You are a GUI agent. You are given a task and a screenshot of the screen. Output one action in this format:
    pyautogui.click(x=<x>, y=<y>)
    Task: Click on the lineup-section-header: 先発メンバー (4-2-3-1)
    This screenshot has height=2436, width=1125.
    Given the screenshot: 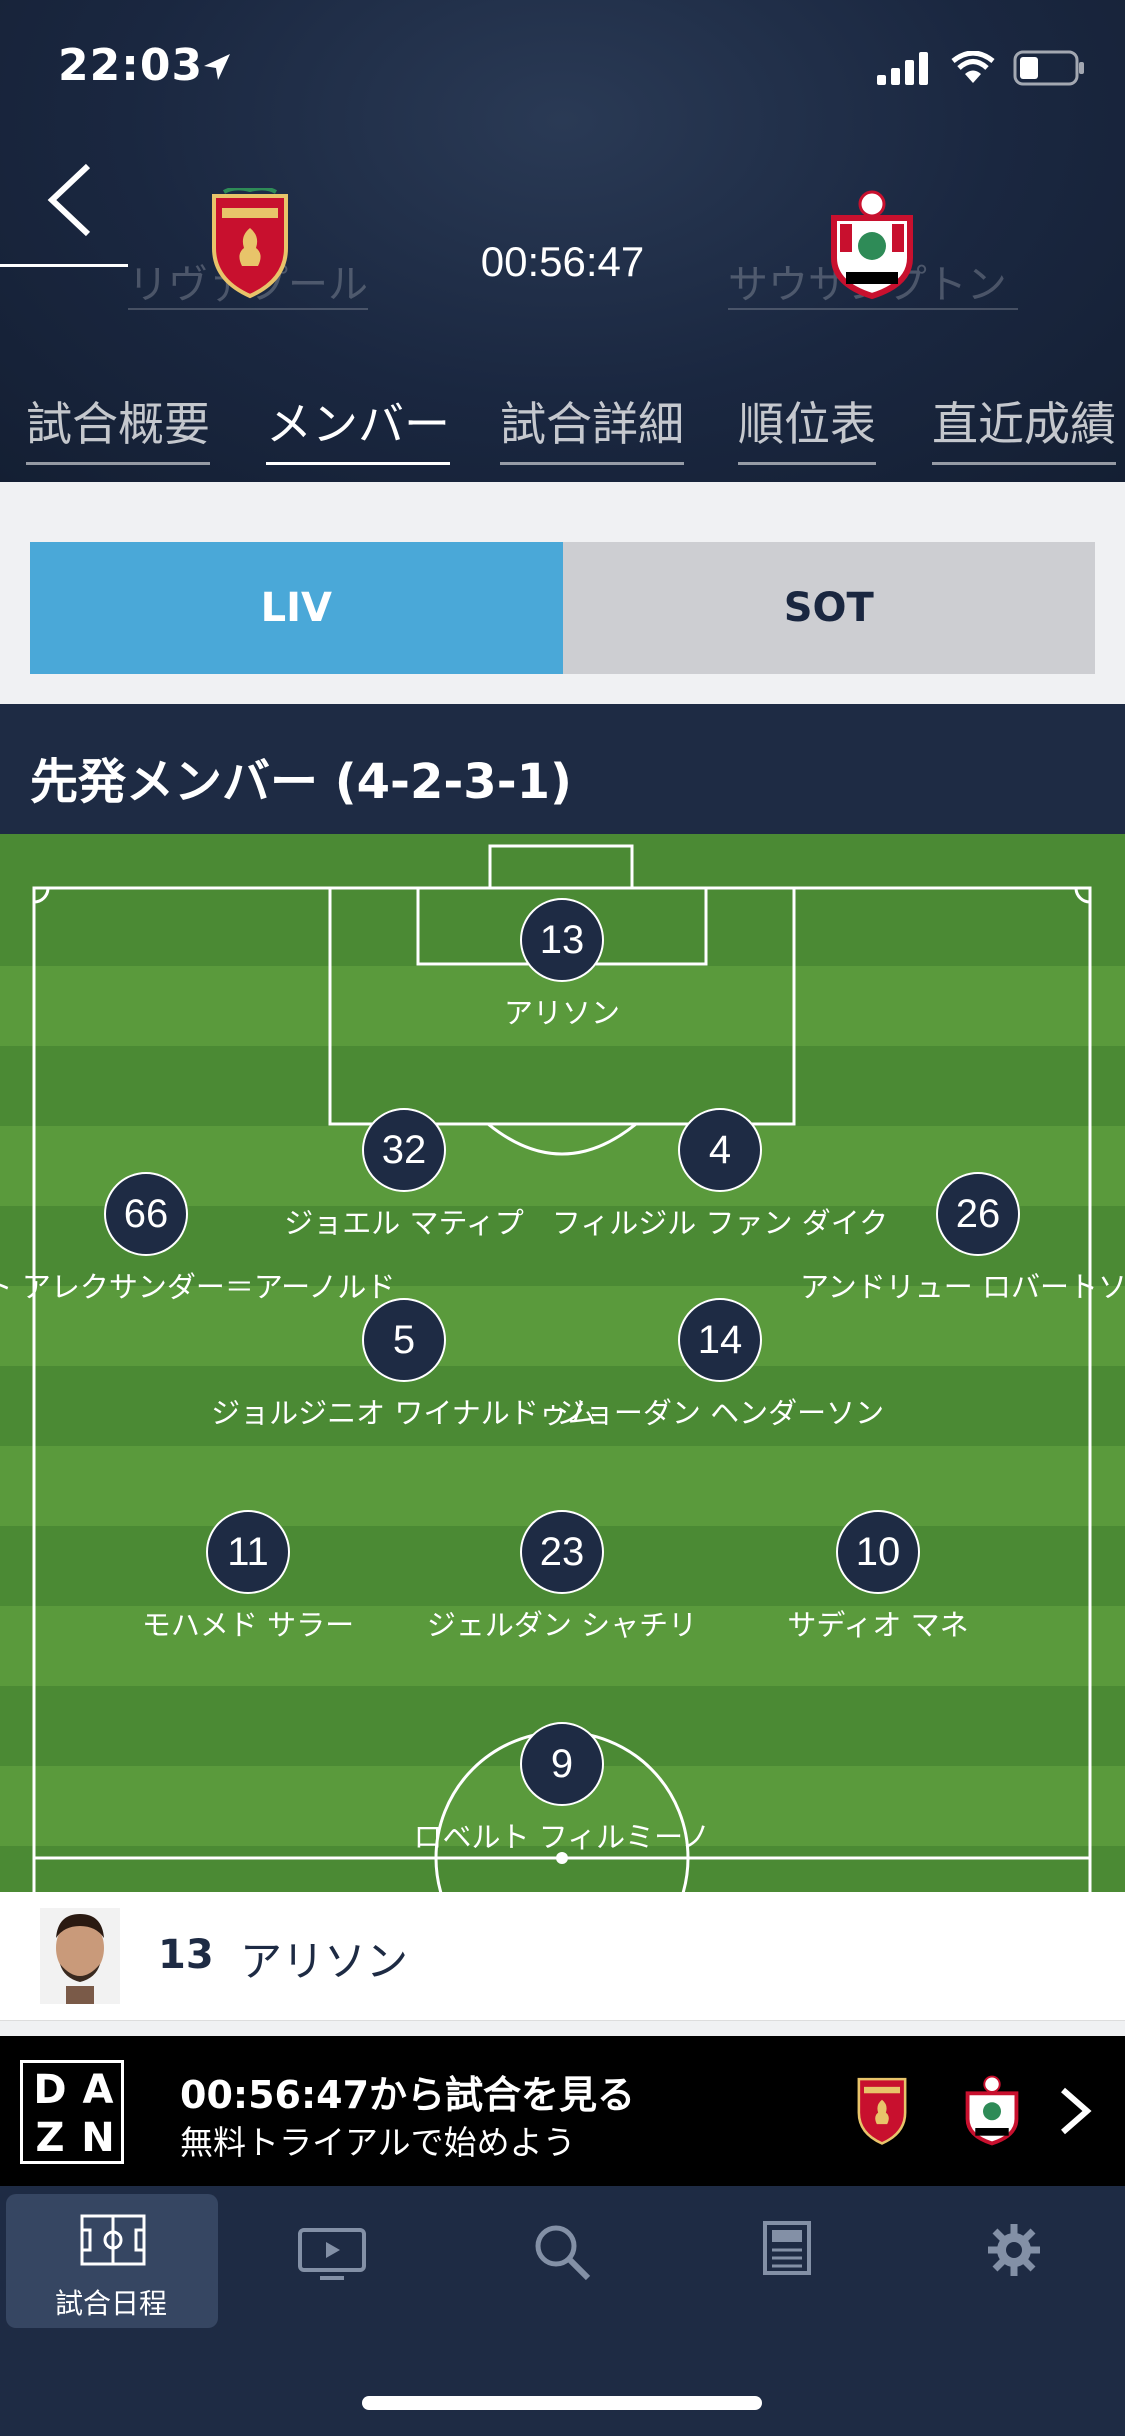 What is the action you would take?
    pyautogui.click(x=562, y=769)
    